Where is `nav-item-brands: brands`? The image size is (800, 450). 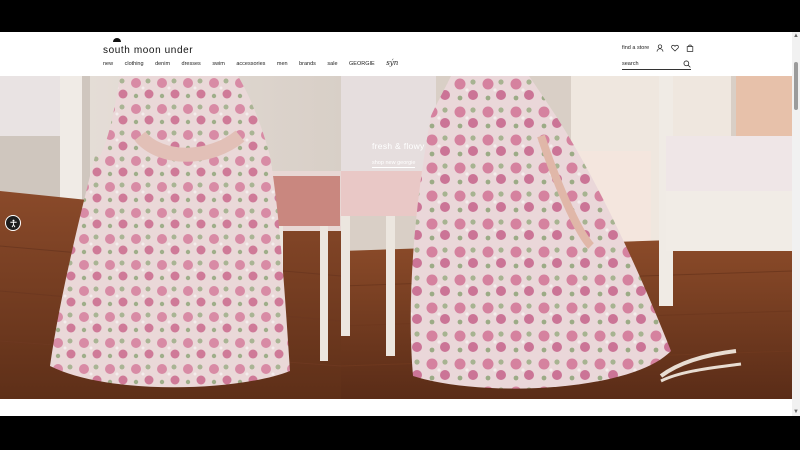
nav-item-brands: brands is located at coordinates (307, 64).